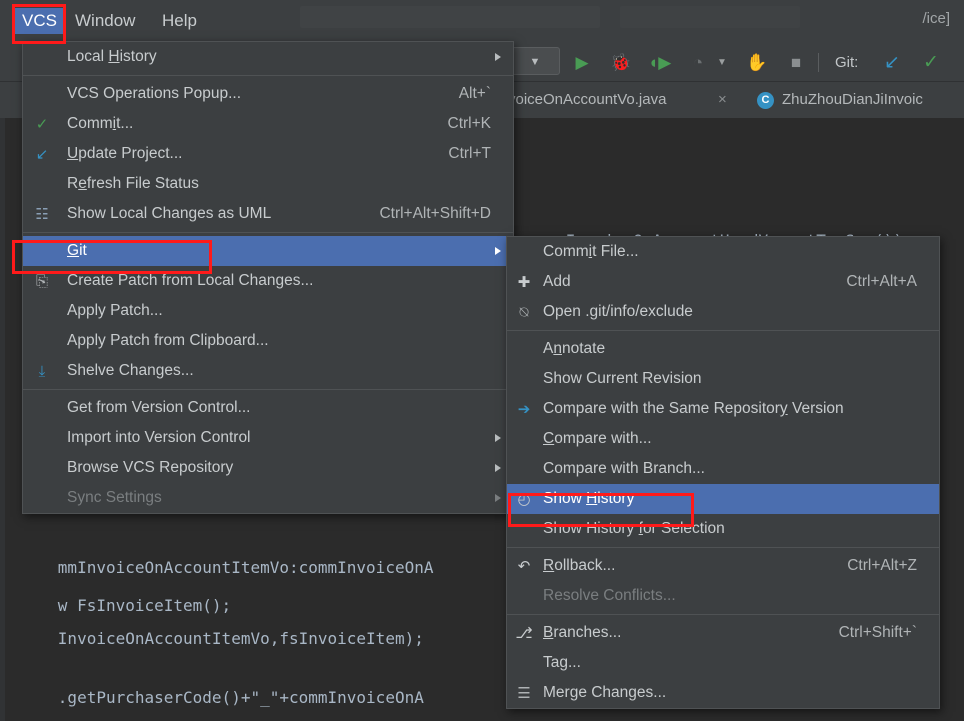  I want to click on git-toolbar-label: Git:, so click(847, 62).